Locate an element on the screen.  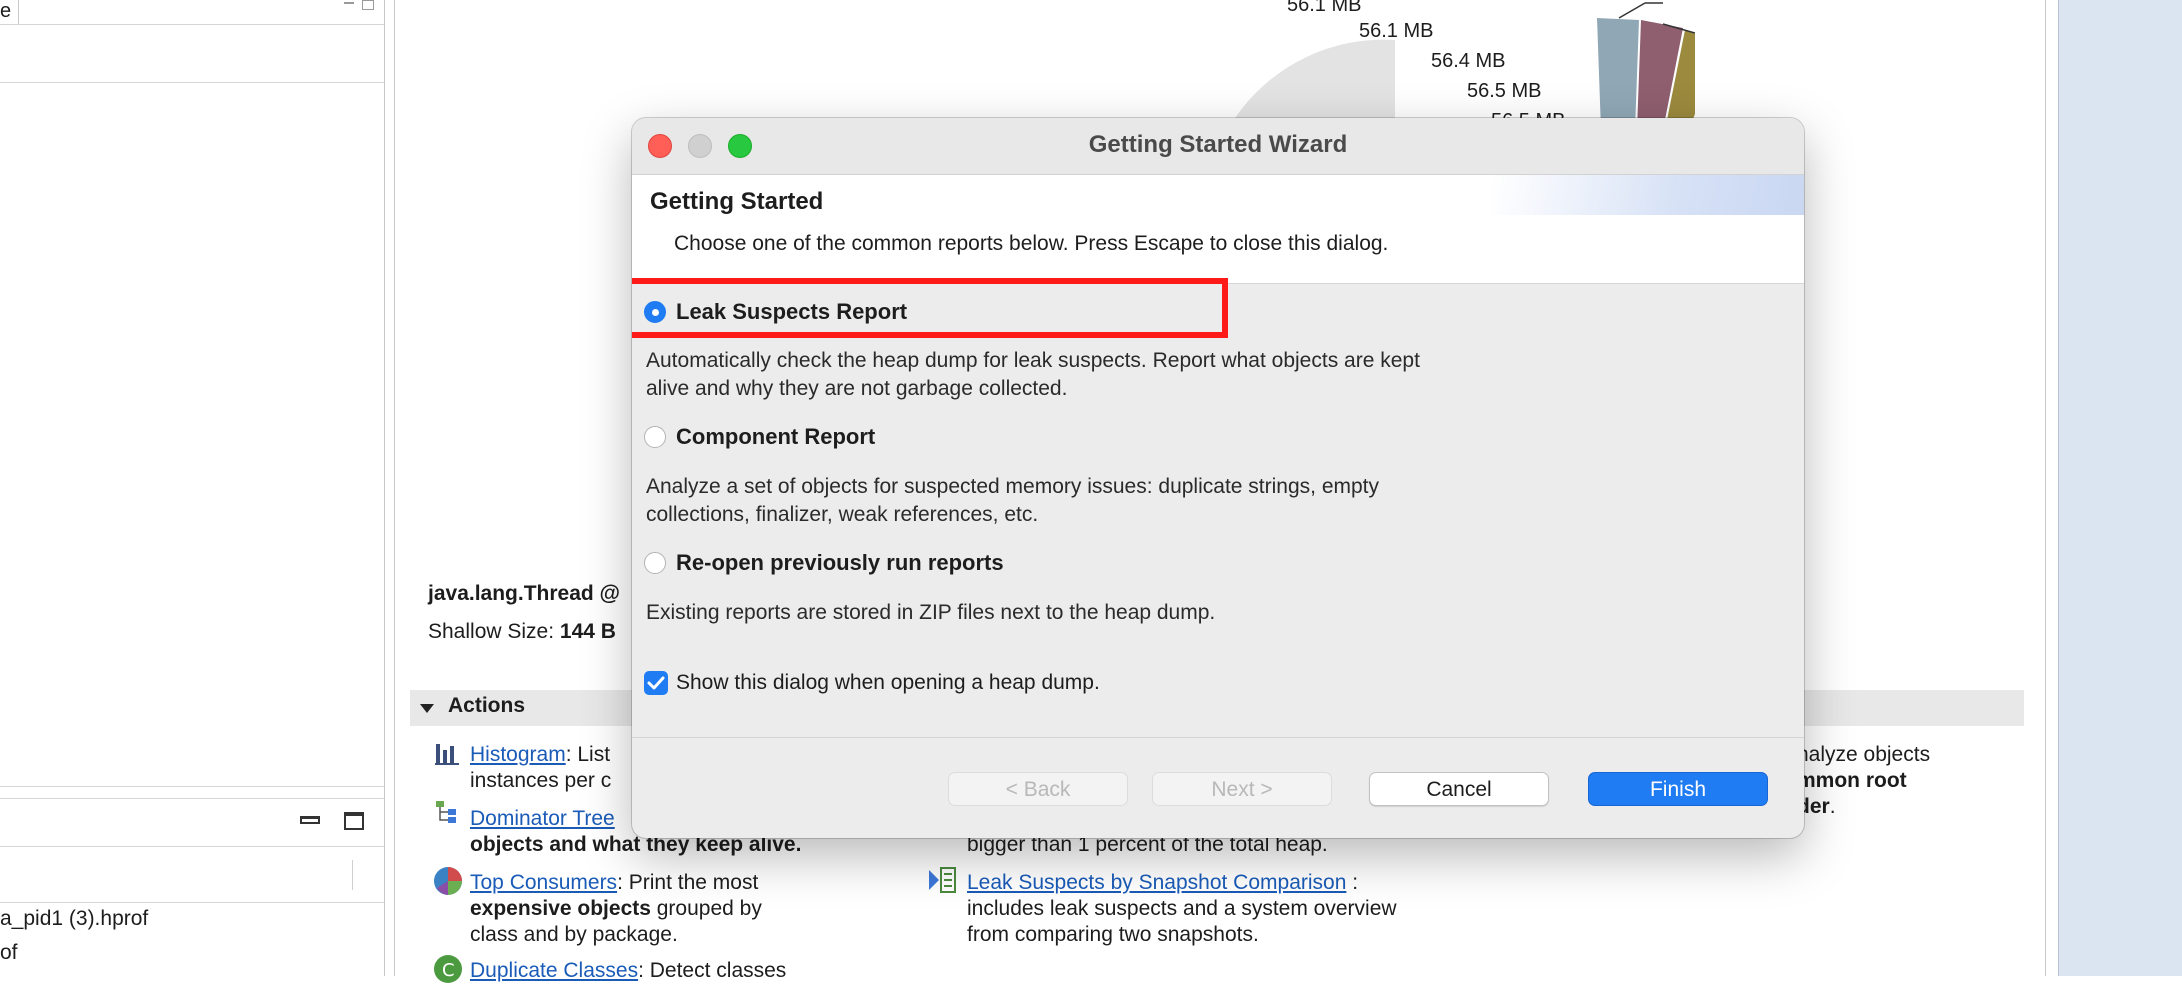
component-report-label: Component Report is located at coordinates (775, 437).